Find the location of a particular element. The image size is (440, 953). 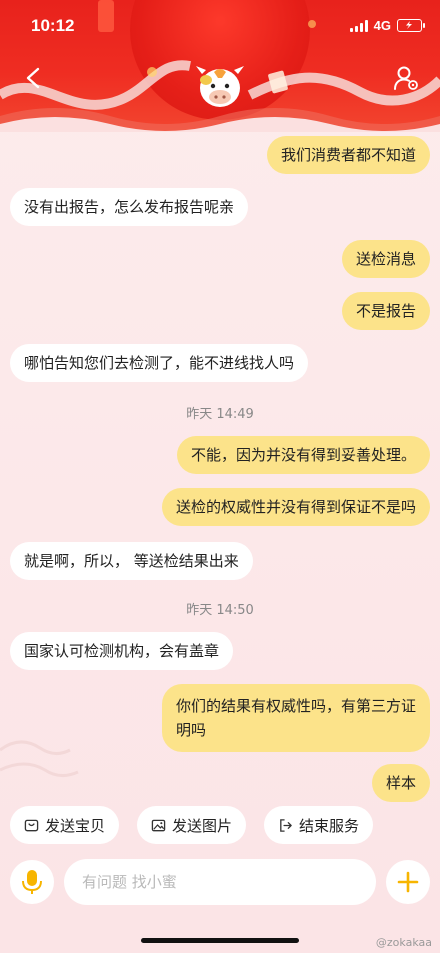

end-service-button: 结束服务 is located at coordinates (319, 825).